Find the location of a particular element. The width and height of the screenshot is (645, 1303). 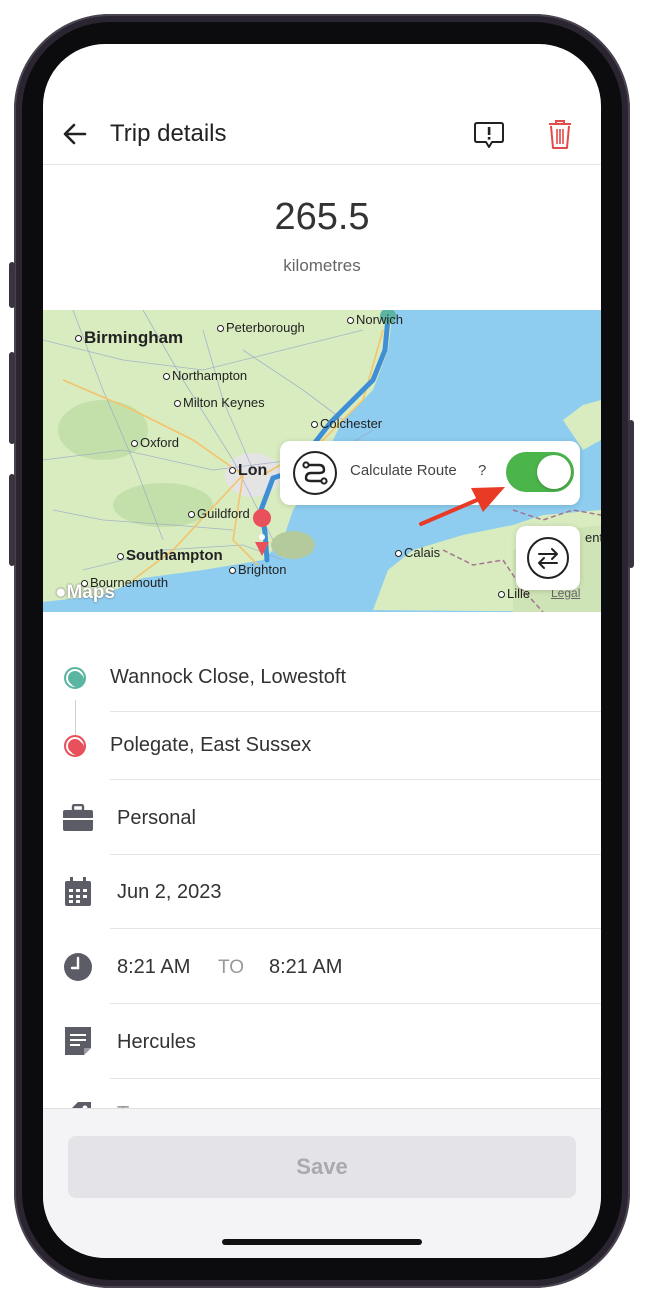

clock-icon is located at coordinates (78, 967).